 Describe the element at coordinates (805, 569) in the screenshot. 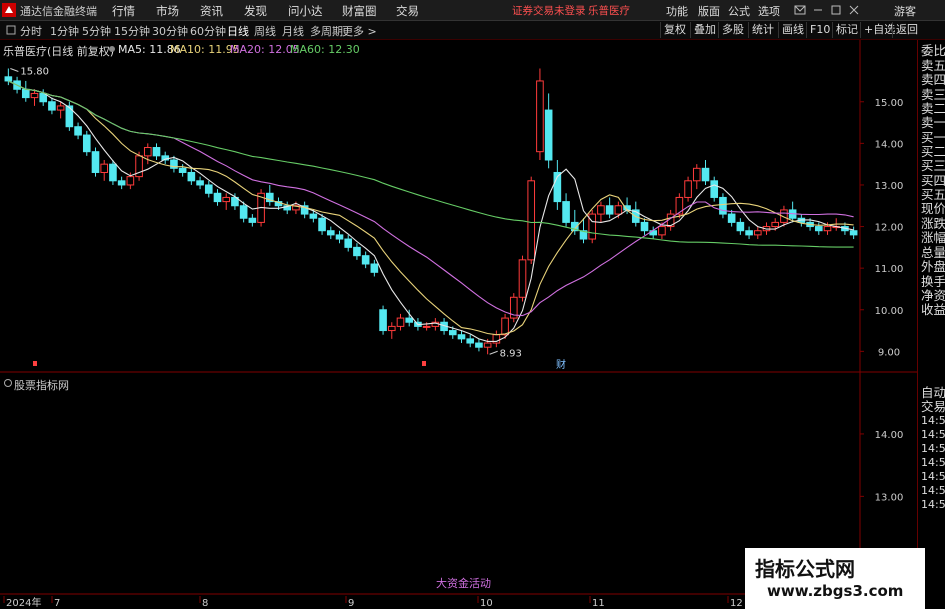

I see `watermark-title: 指标公式网` at that location.